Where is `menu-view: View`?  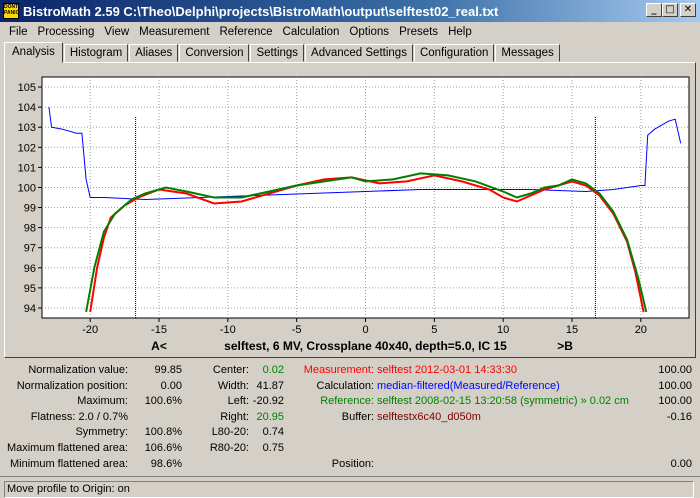
menu-view: View is located at coordinates (116, 32).